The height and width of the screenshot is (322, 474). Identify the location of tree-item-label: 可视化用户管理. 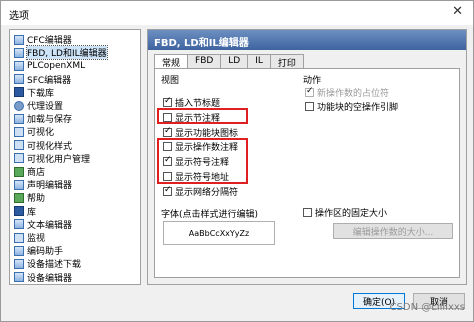
(59, 159).